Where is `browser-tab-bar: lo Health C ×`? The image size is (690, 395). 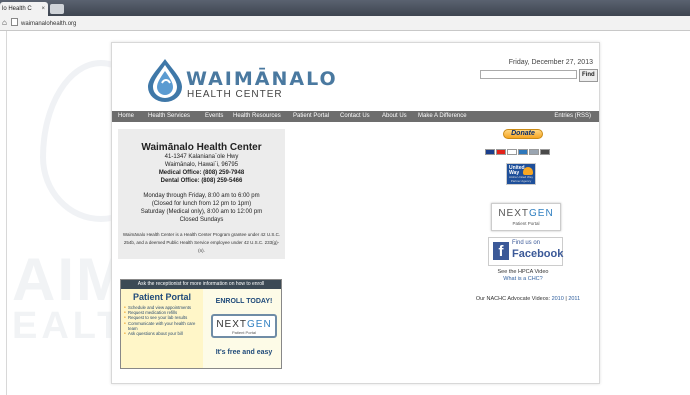
browser-tab-bar: lo Health C × is located at coordinates (345, 8).